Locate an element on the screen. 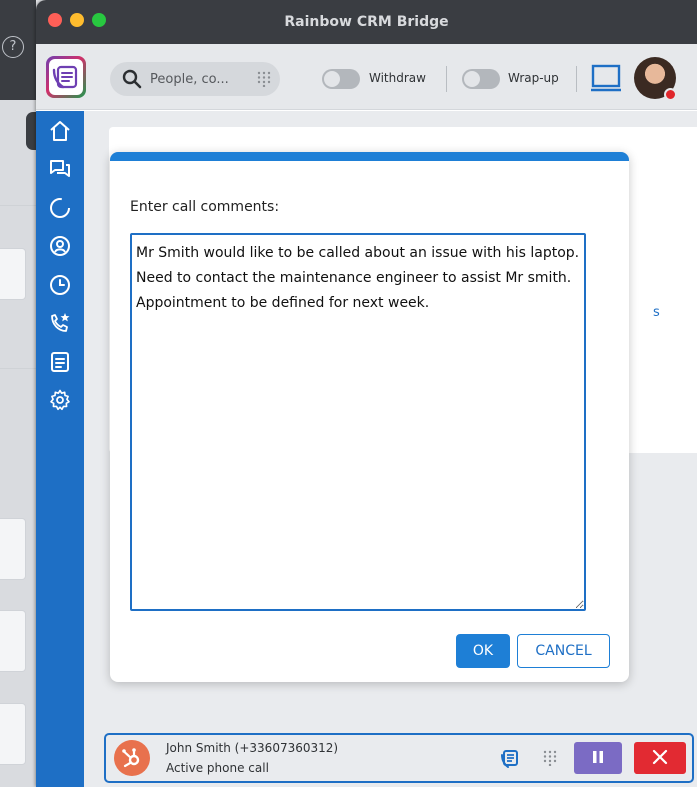 The height and width of the screenshot is (787, 697). sidebar is located at coordinates (60, 449).